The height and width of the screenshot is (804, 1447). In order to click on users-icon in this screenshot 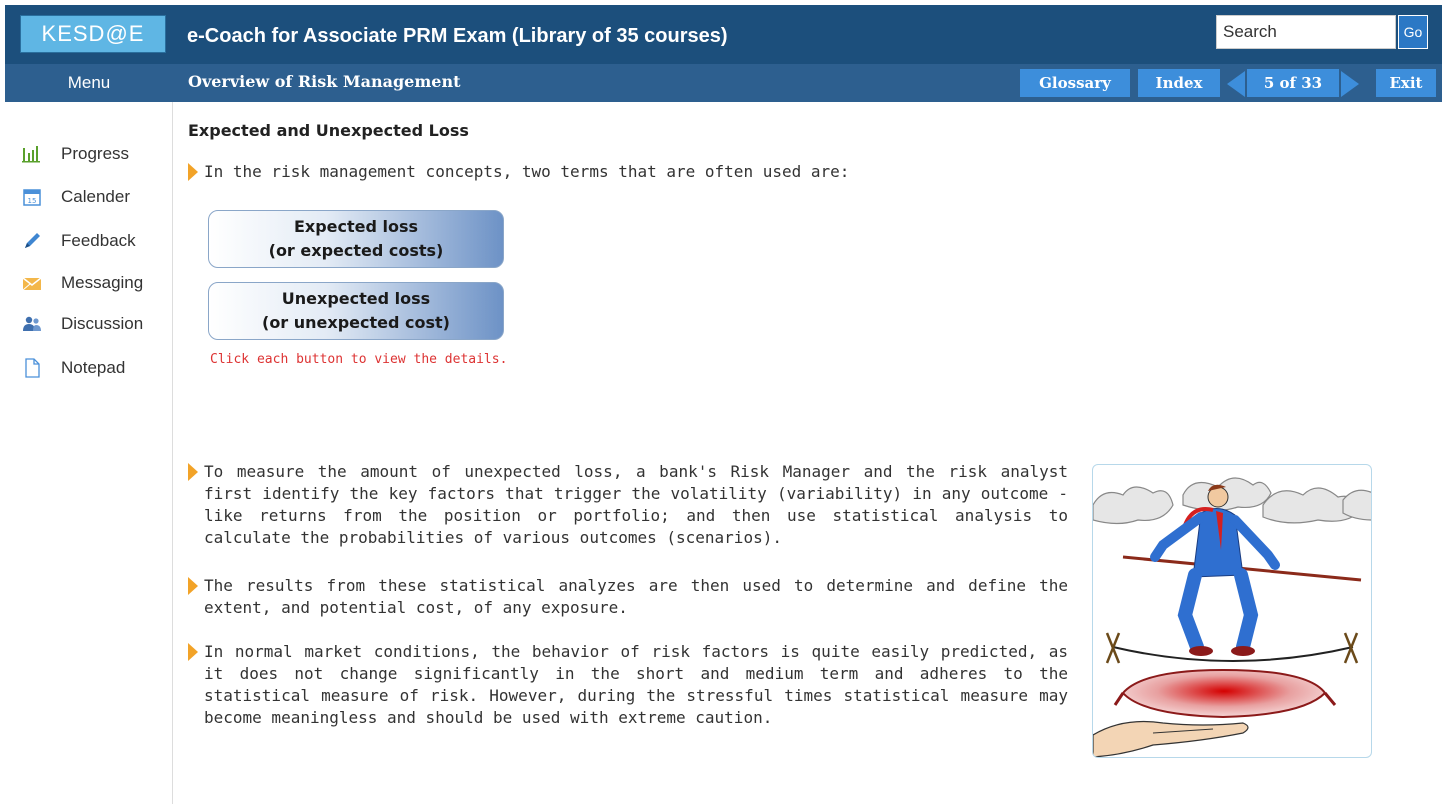, I will do `click(32, 324)`.